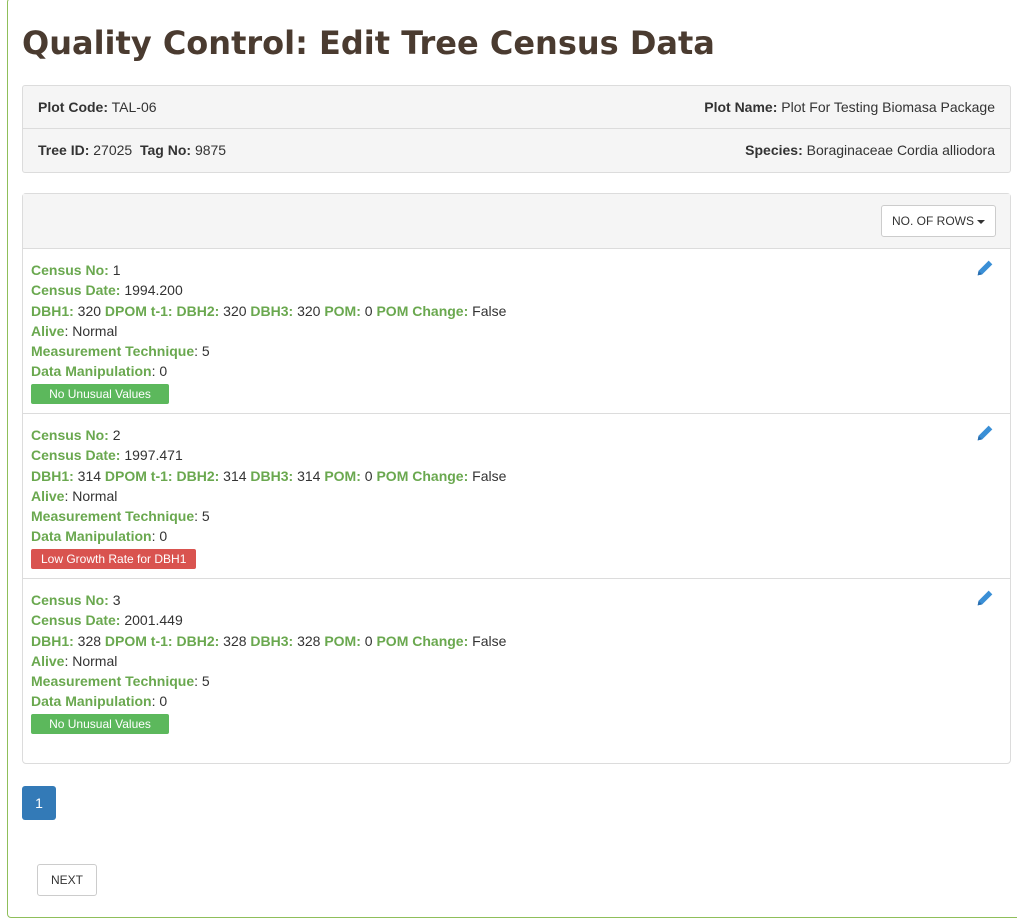 This screenshot has height=918, width=1017. Describe the element at coordinates (422, 310) in the screenshot. I see `pom-change-label: POM Change:` at that location.